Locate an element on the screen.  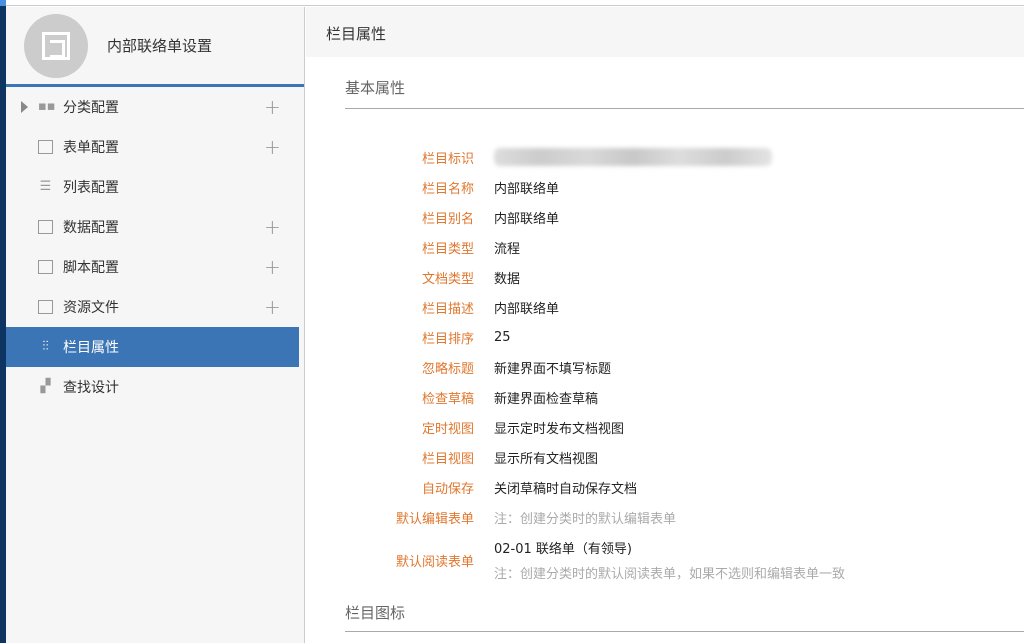
prop-note: 注：创建分类时的默认编辑表单 is located at coordinates (585, 519).